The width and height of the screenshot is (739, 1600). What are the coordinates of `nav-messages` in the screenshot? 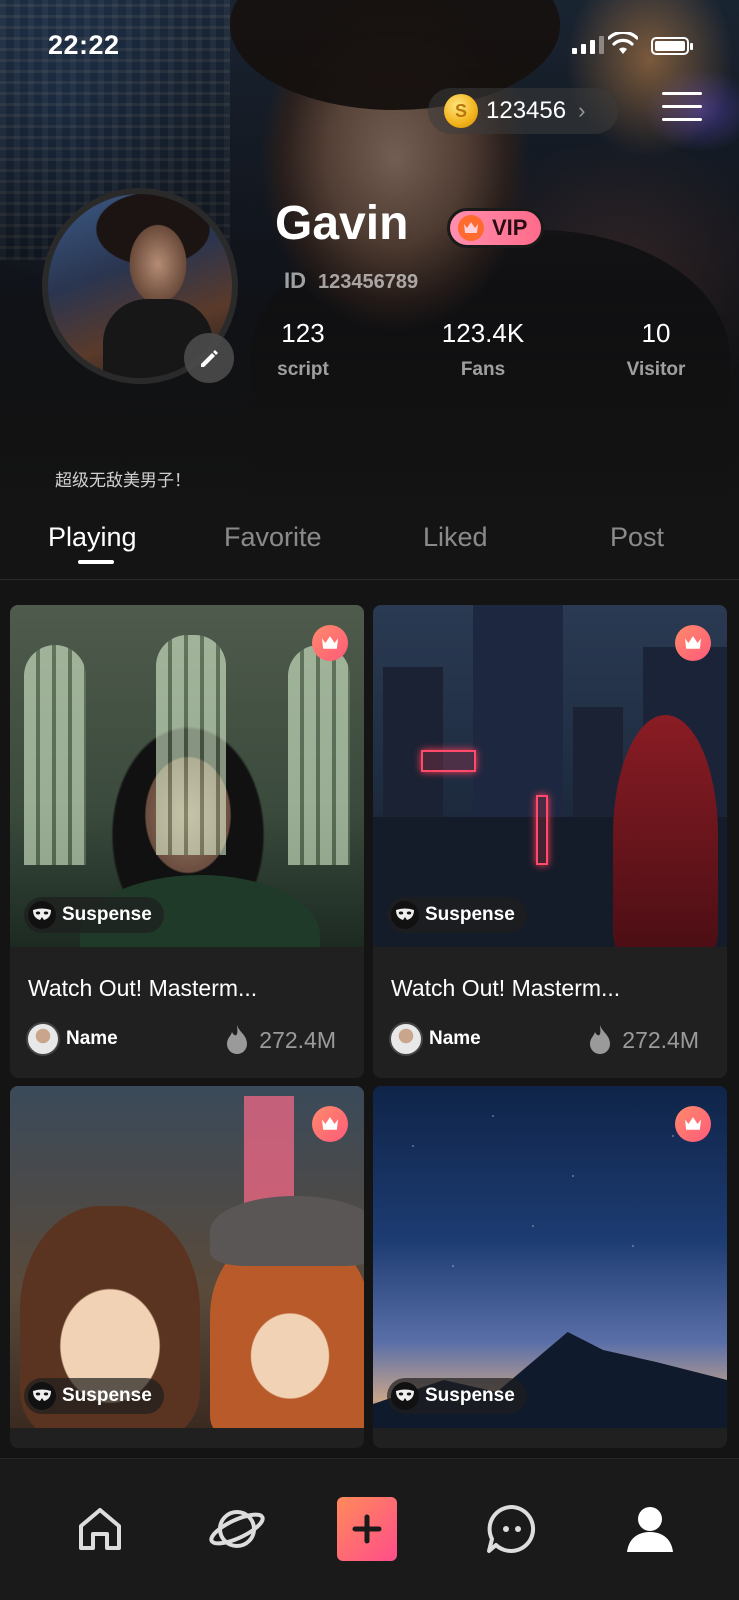 It's located at (512, 1529).